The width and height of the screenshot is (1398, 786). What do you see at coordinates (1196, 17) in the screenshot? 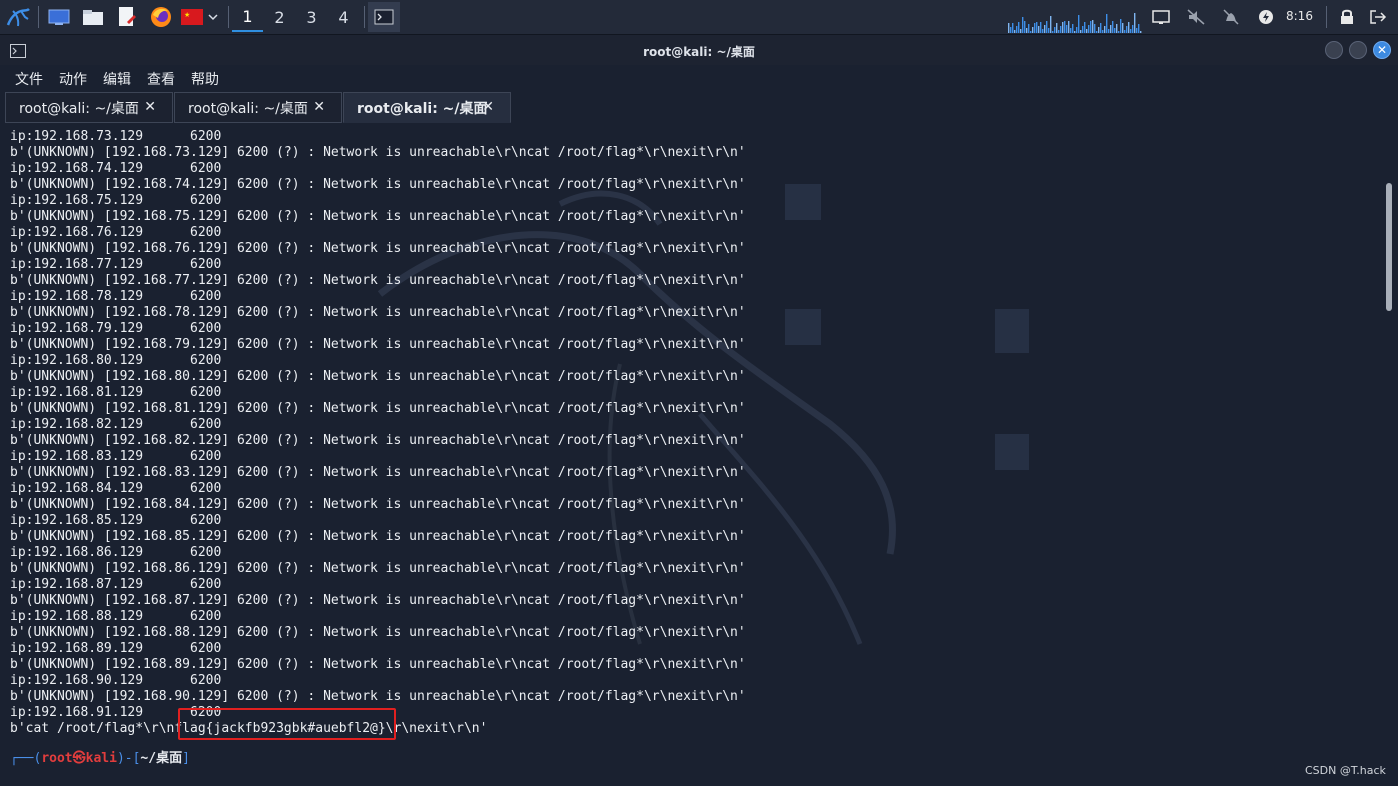
I see `volume-muted-icon` at bounding box center [1196, 17].